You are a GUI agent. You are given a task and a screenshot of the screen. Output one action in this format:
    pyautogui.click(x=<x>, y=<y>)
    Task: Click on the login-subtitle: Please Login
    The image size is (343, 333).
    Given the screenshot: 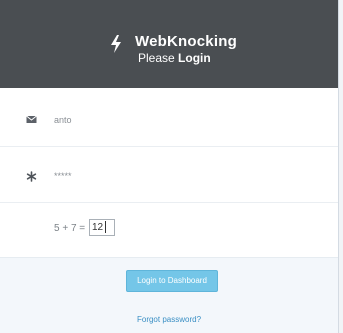 What is the action you would take?
    pyautogui.click(x=174, y=58)
    